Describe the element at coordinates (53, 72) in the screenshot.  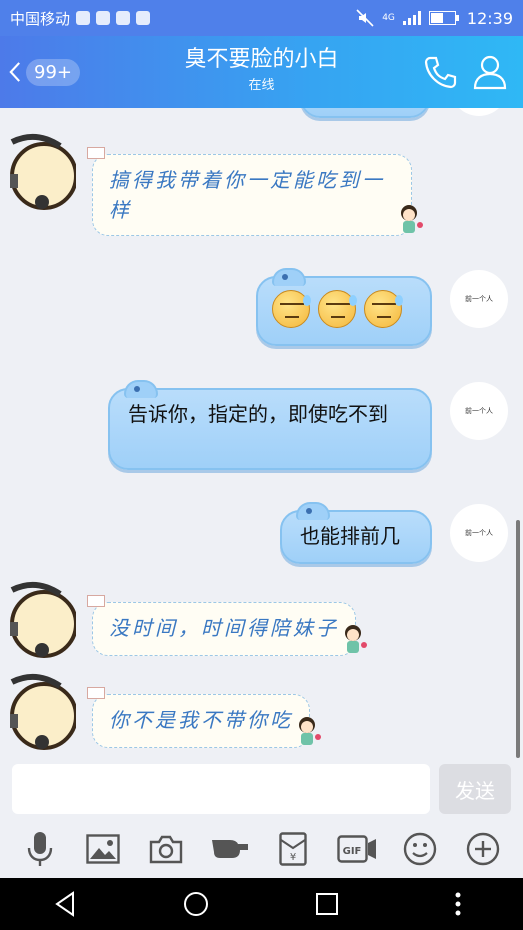
I see `unread-badge: 99+` at that location.